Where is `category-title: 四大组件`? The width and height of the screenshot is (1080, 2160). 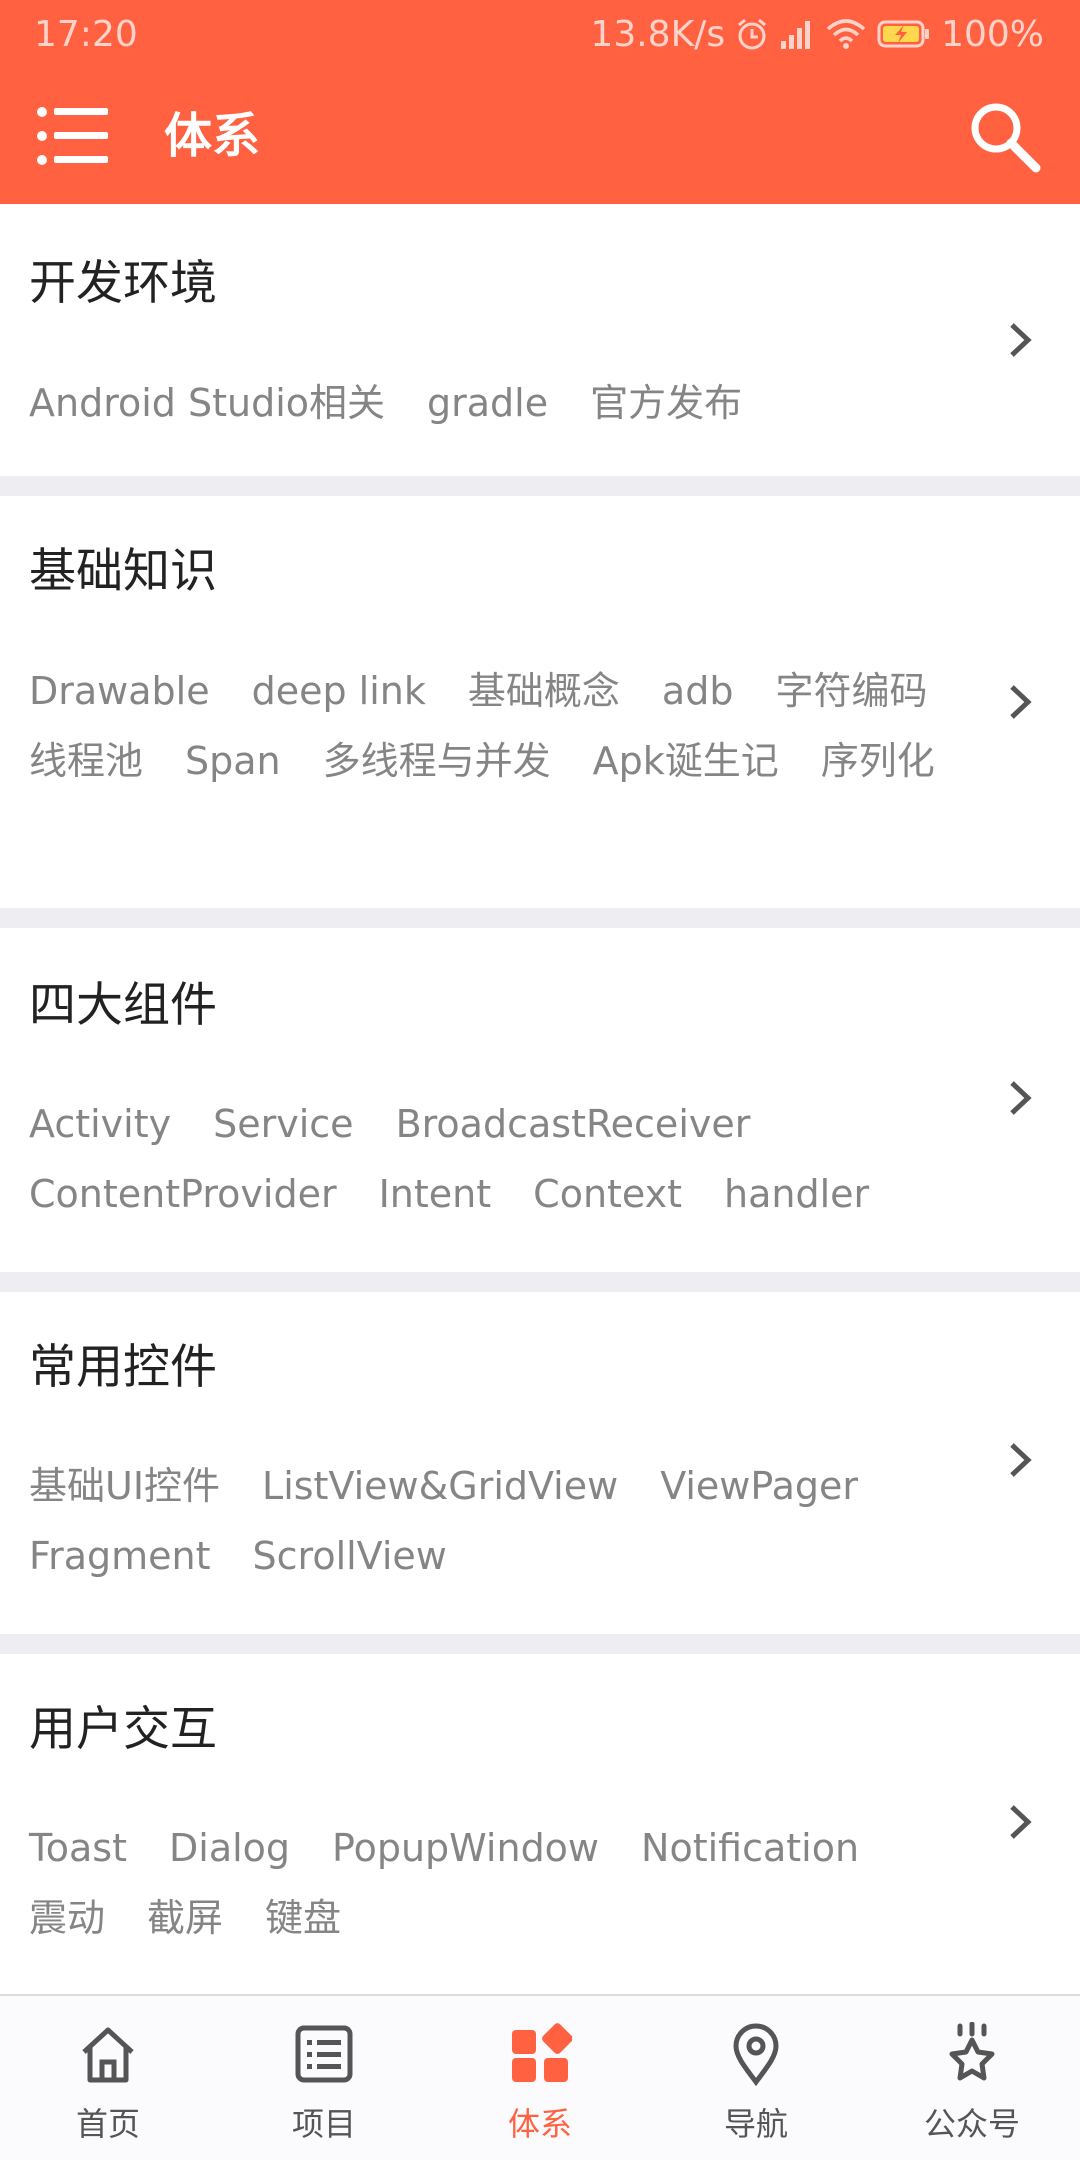 category-title: 四大组件 is located at coordinates (123, 1005).